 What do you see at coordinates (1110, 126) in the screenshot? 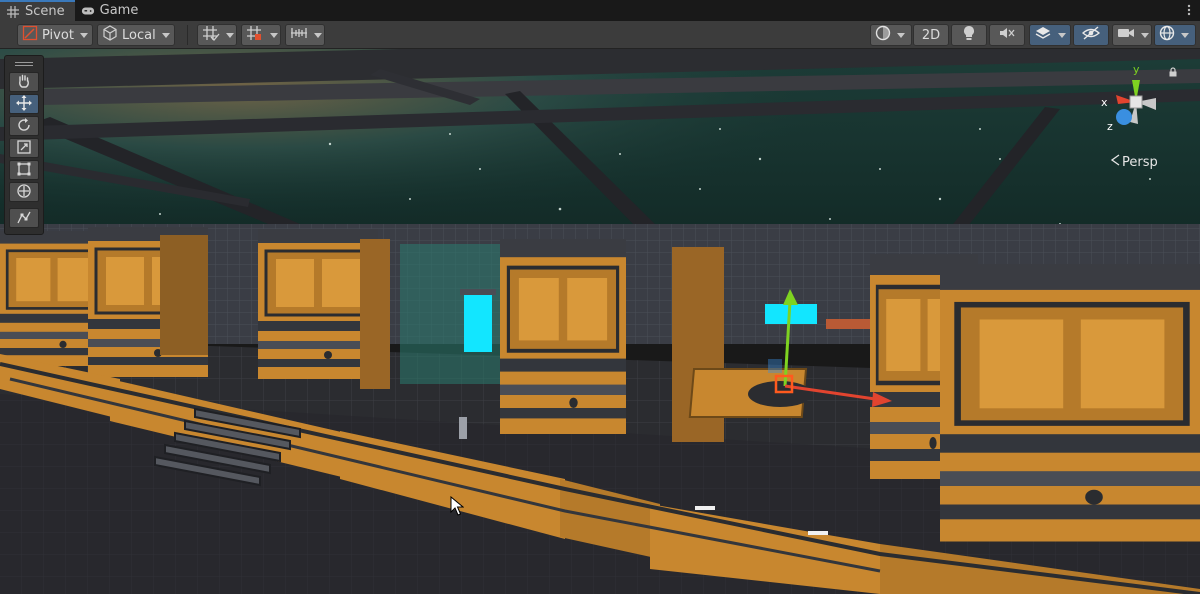
I see `gizmo-axis-z: z` at bounding box center [1110, 126].